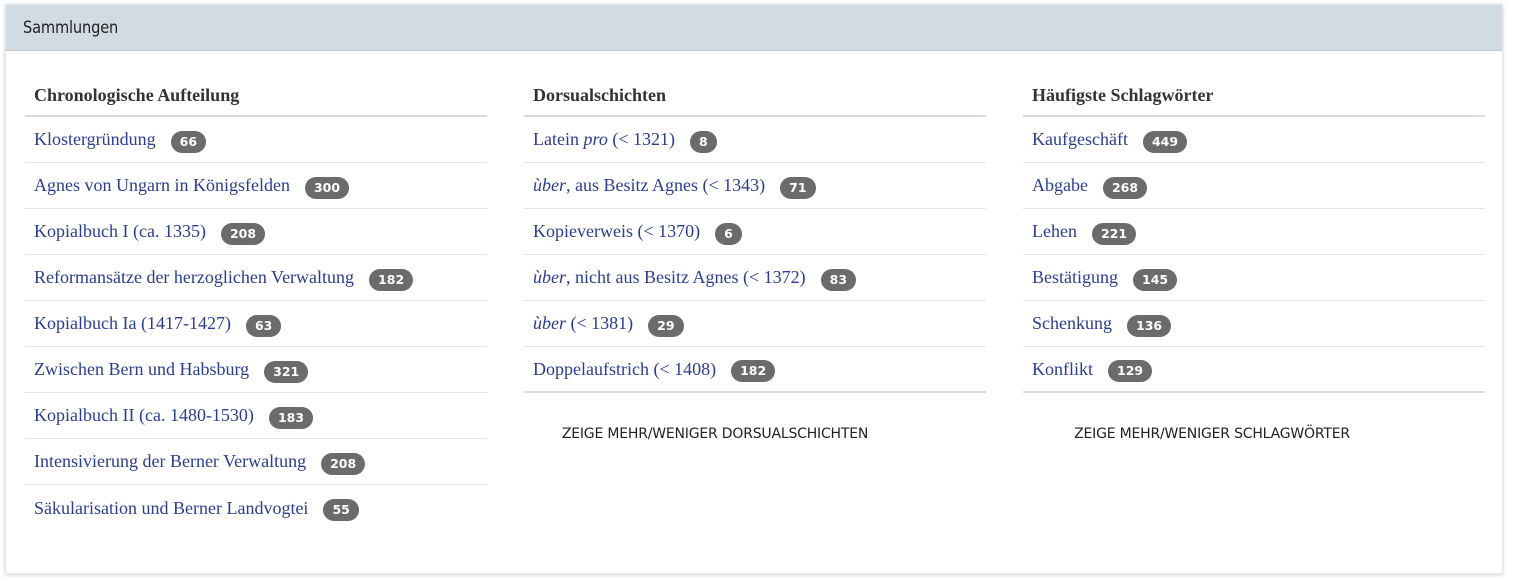 The width and height of the screenshot is (1515, 583). I want to click on collection-link: Abgabe, so click(1060, 185).